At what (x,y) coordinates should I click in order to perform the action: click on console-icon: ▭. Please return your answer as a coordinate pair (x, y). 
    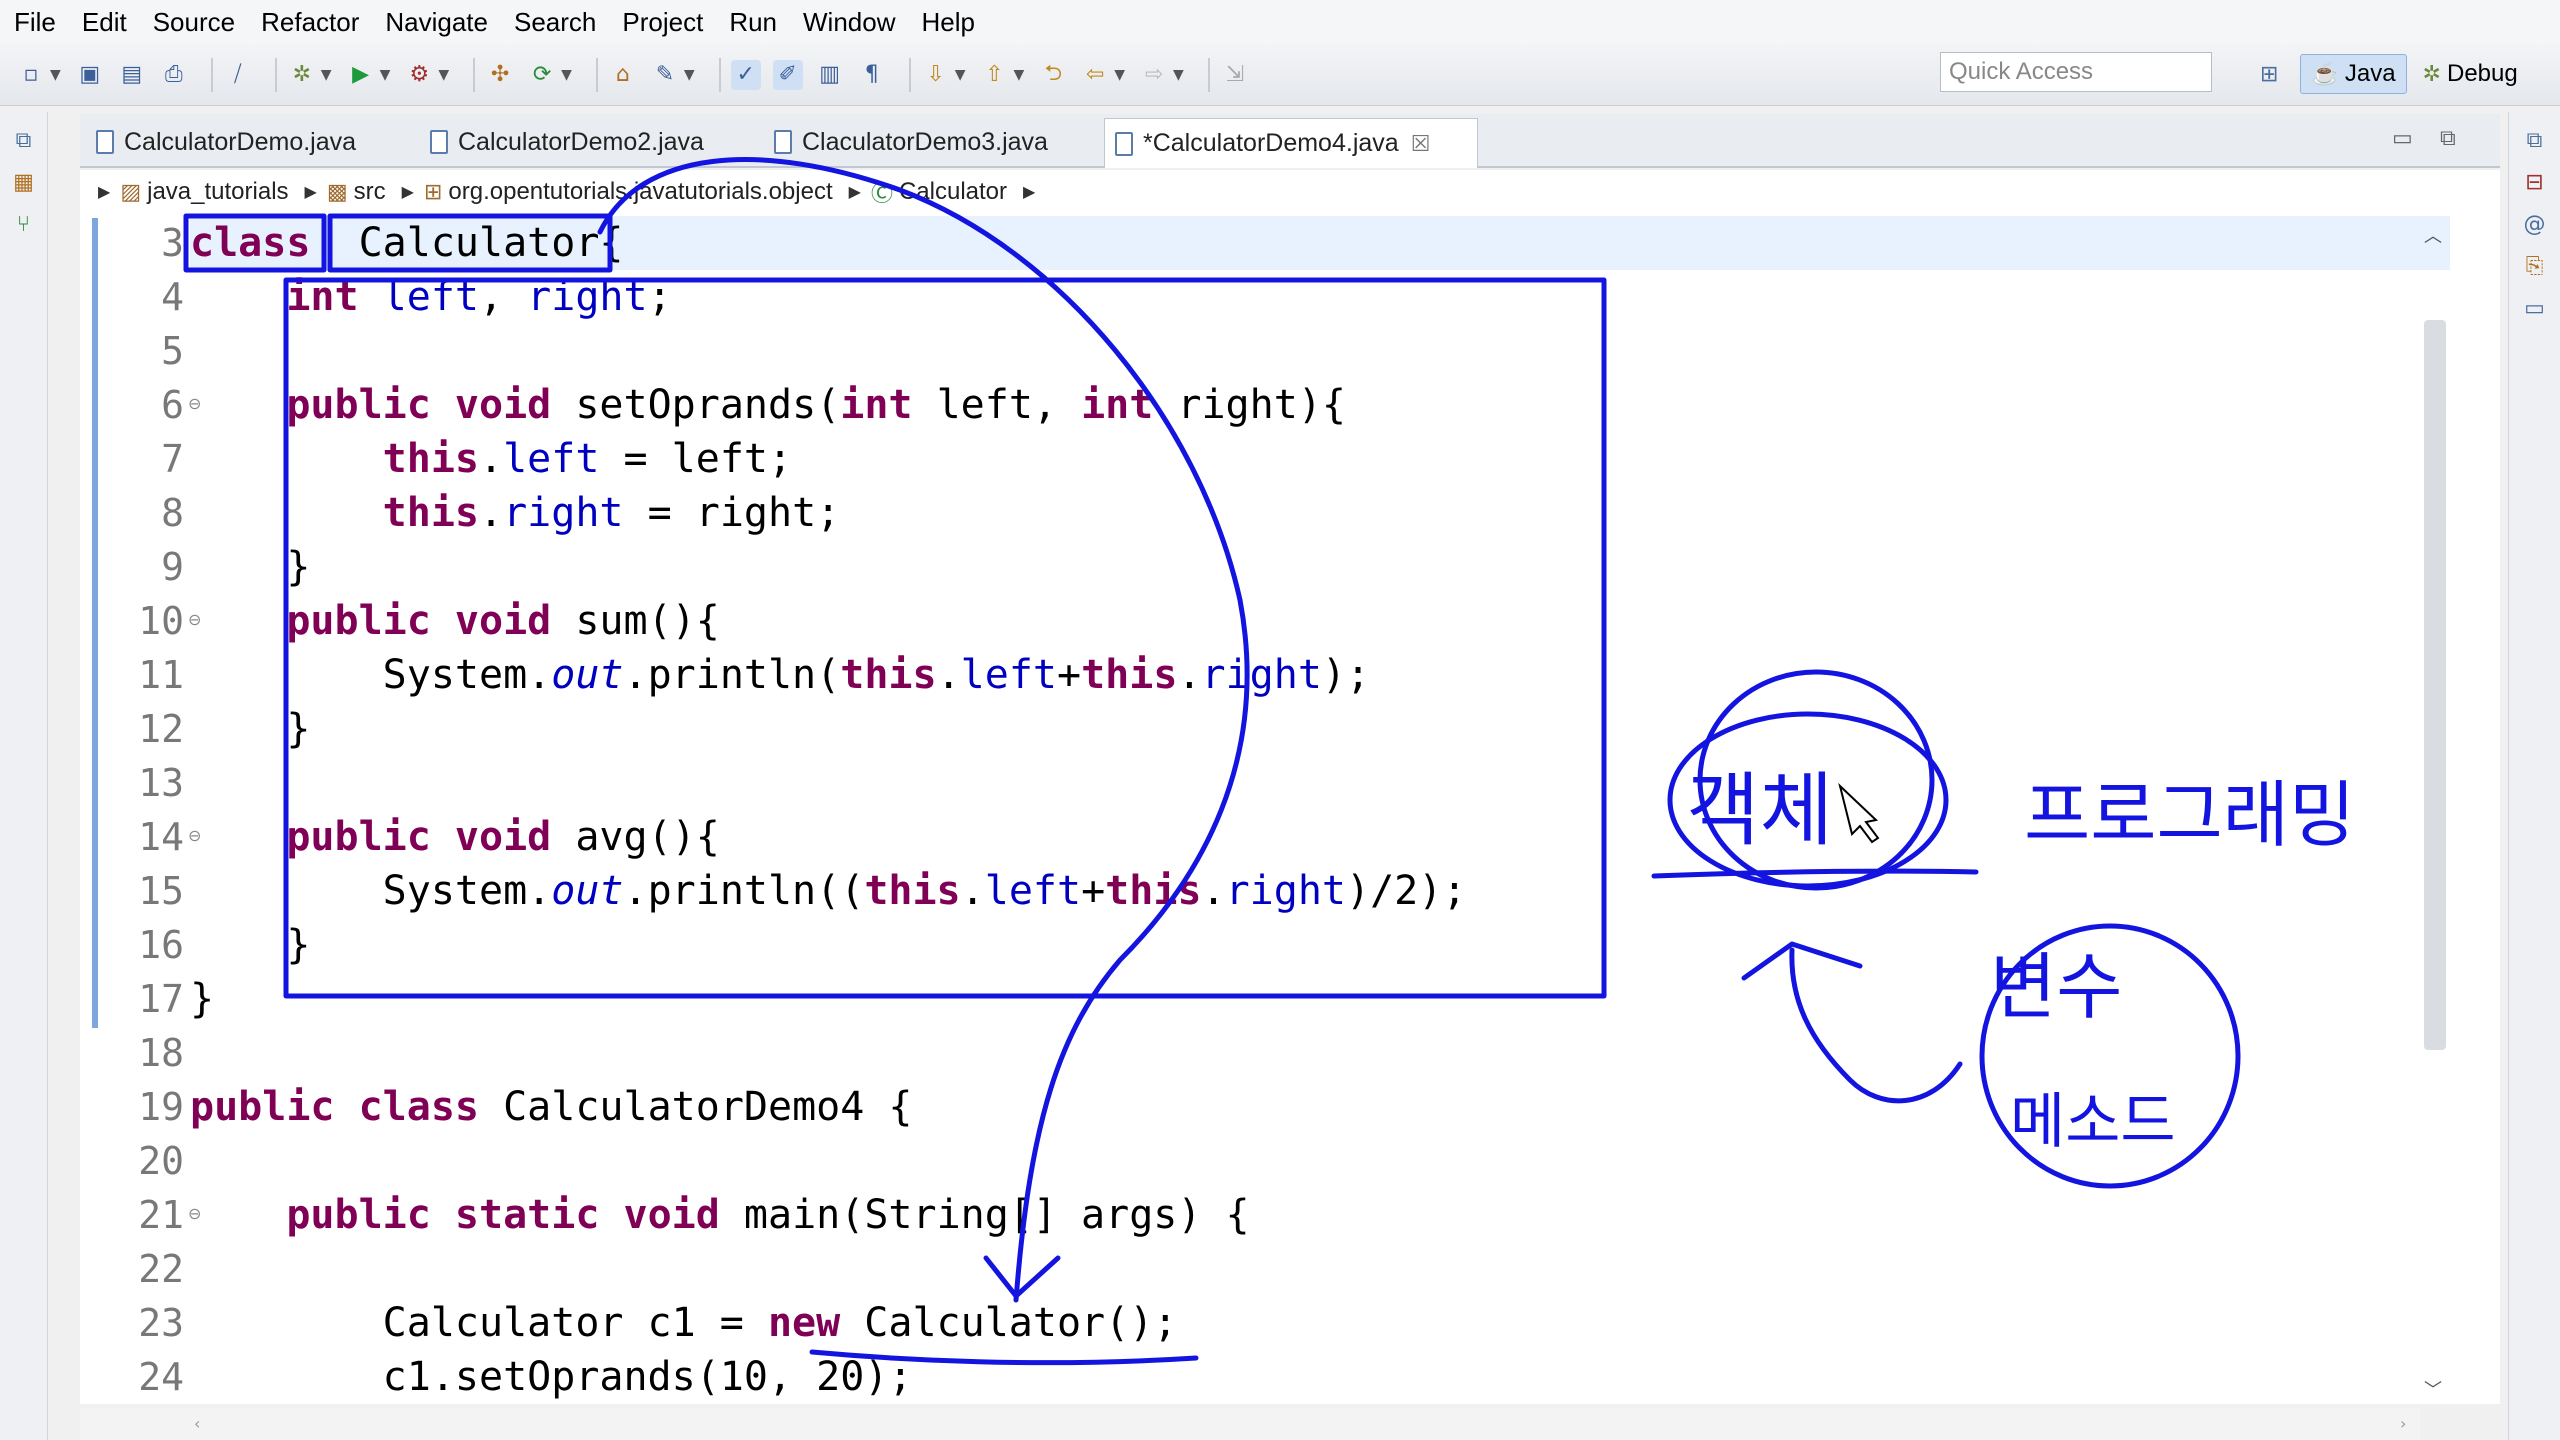
    Looking at the image, I should click on (2535, 308).